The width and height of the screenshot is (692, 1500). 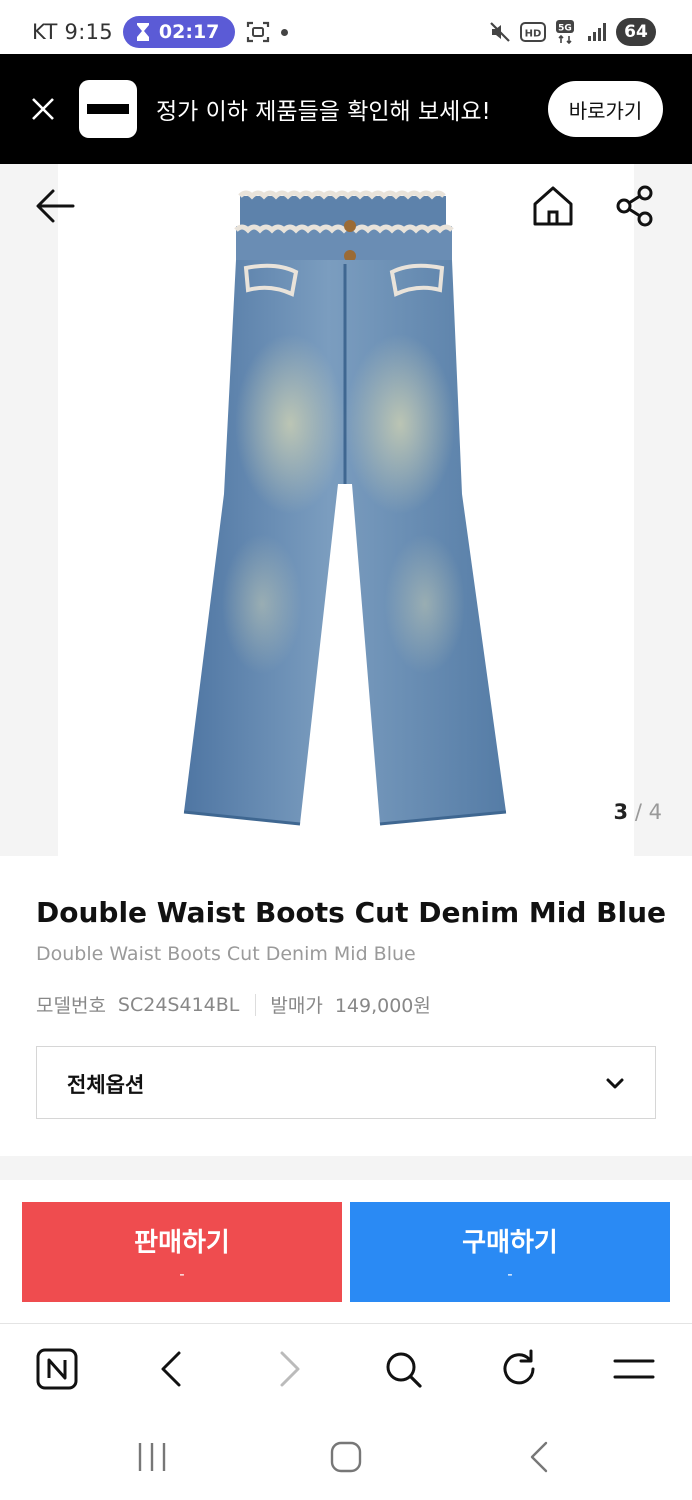 I want to click on option-select-value: 전체옵션, so click(x=106, y=1085).